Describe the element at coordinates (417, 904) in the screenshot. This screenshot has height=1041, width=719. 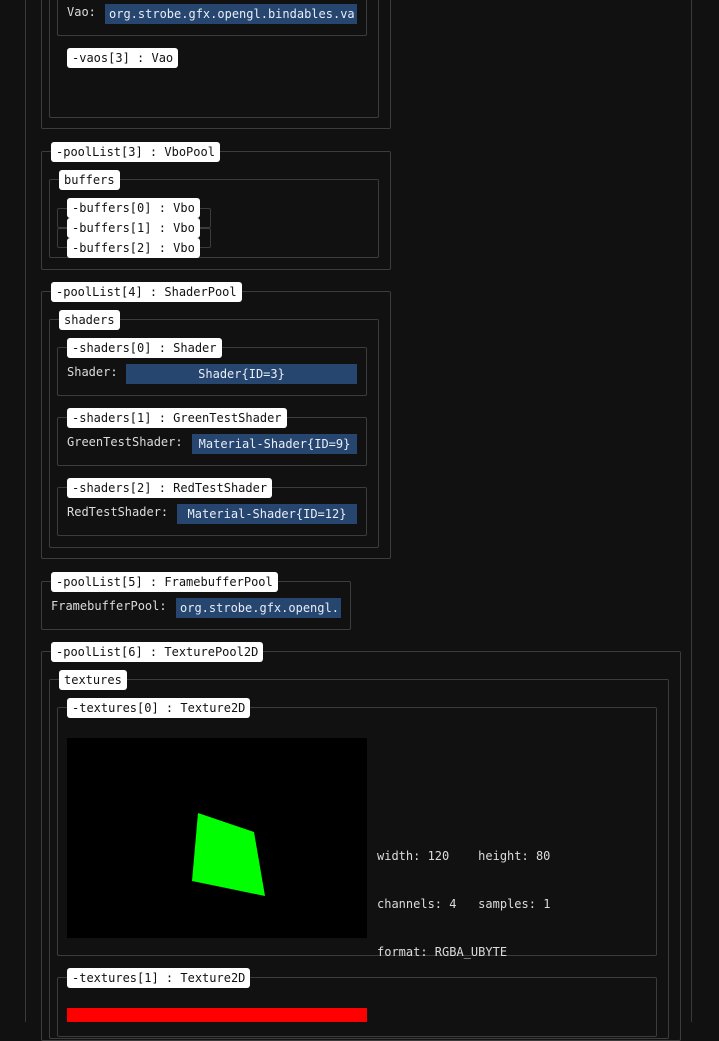
I see `texture-channels: channels: 4` at that location.